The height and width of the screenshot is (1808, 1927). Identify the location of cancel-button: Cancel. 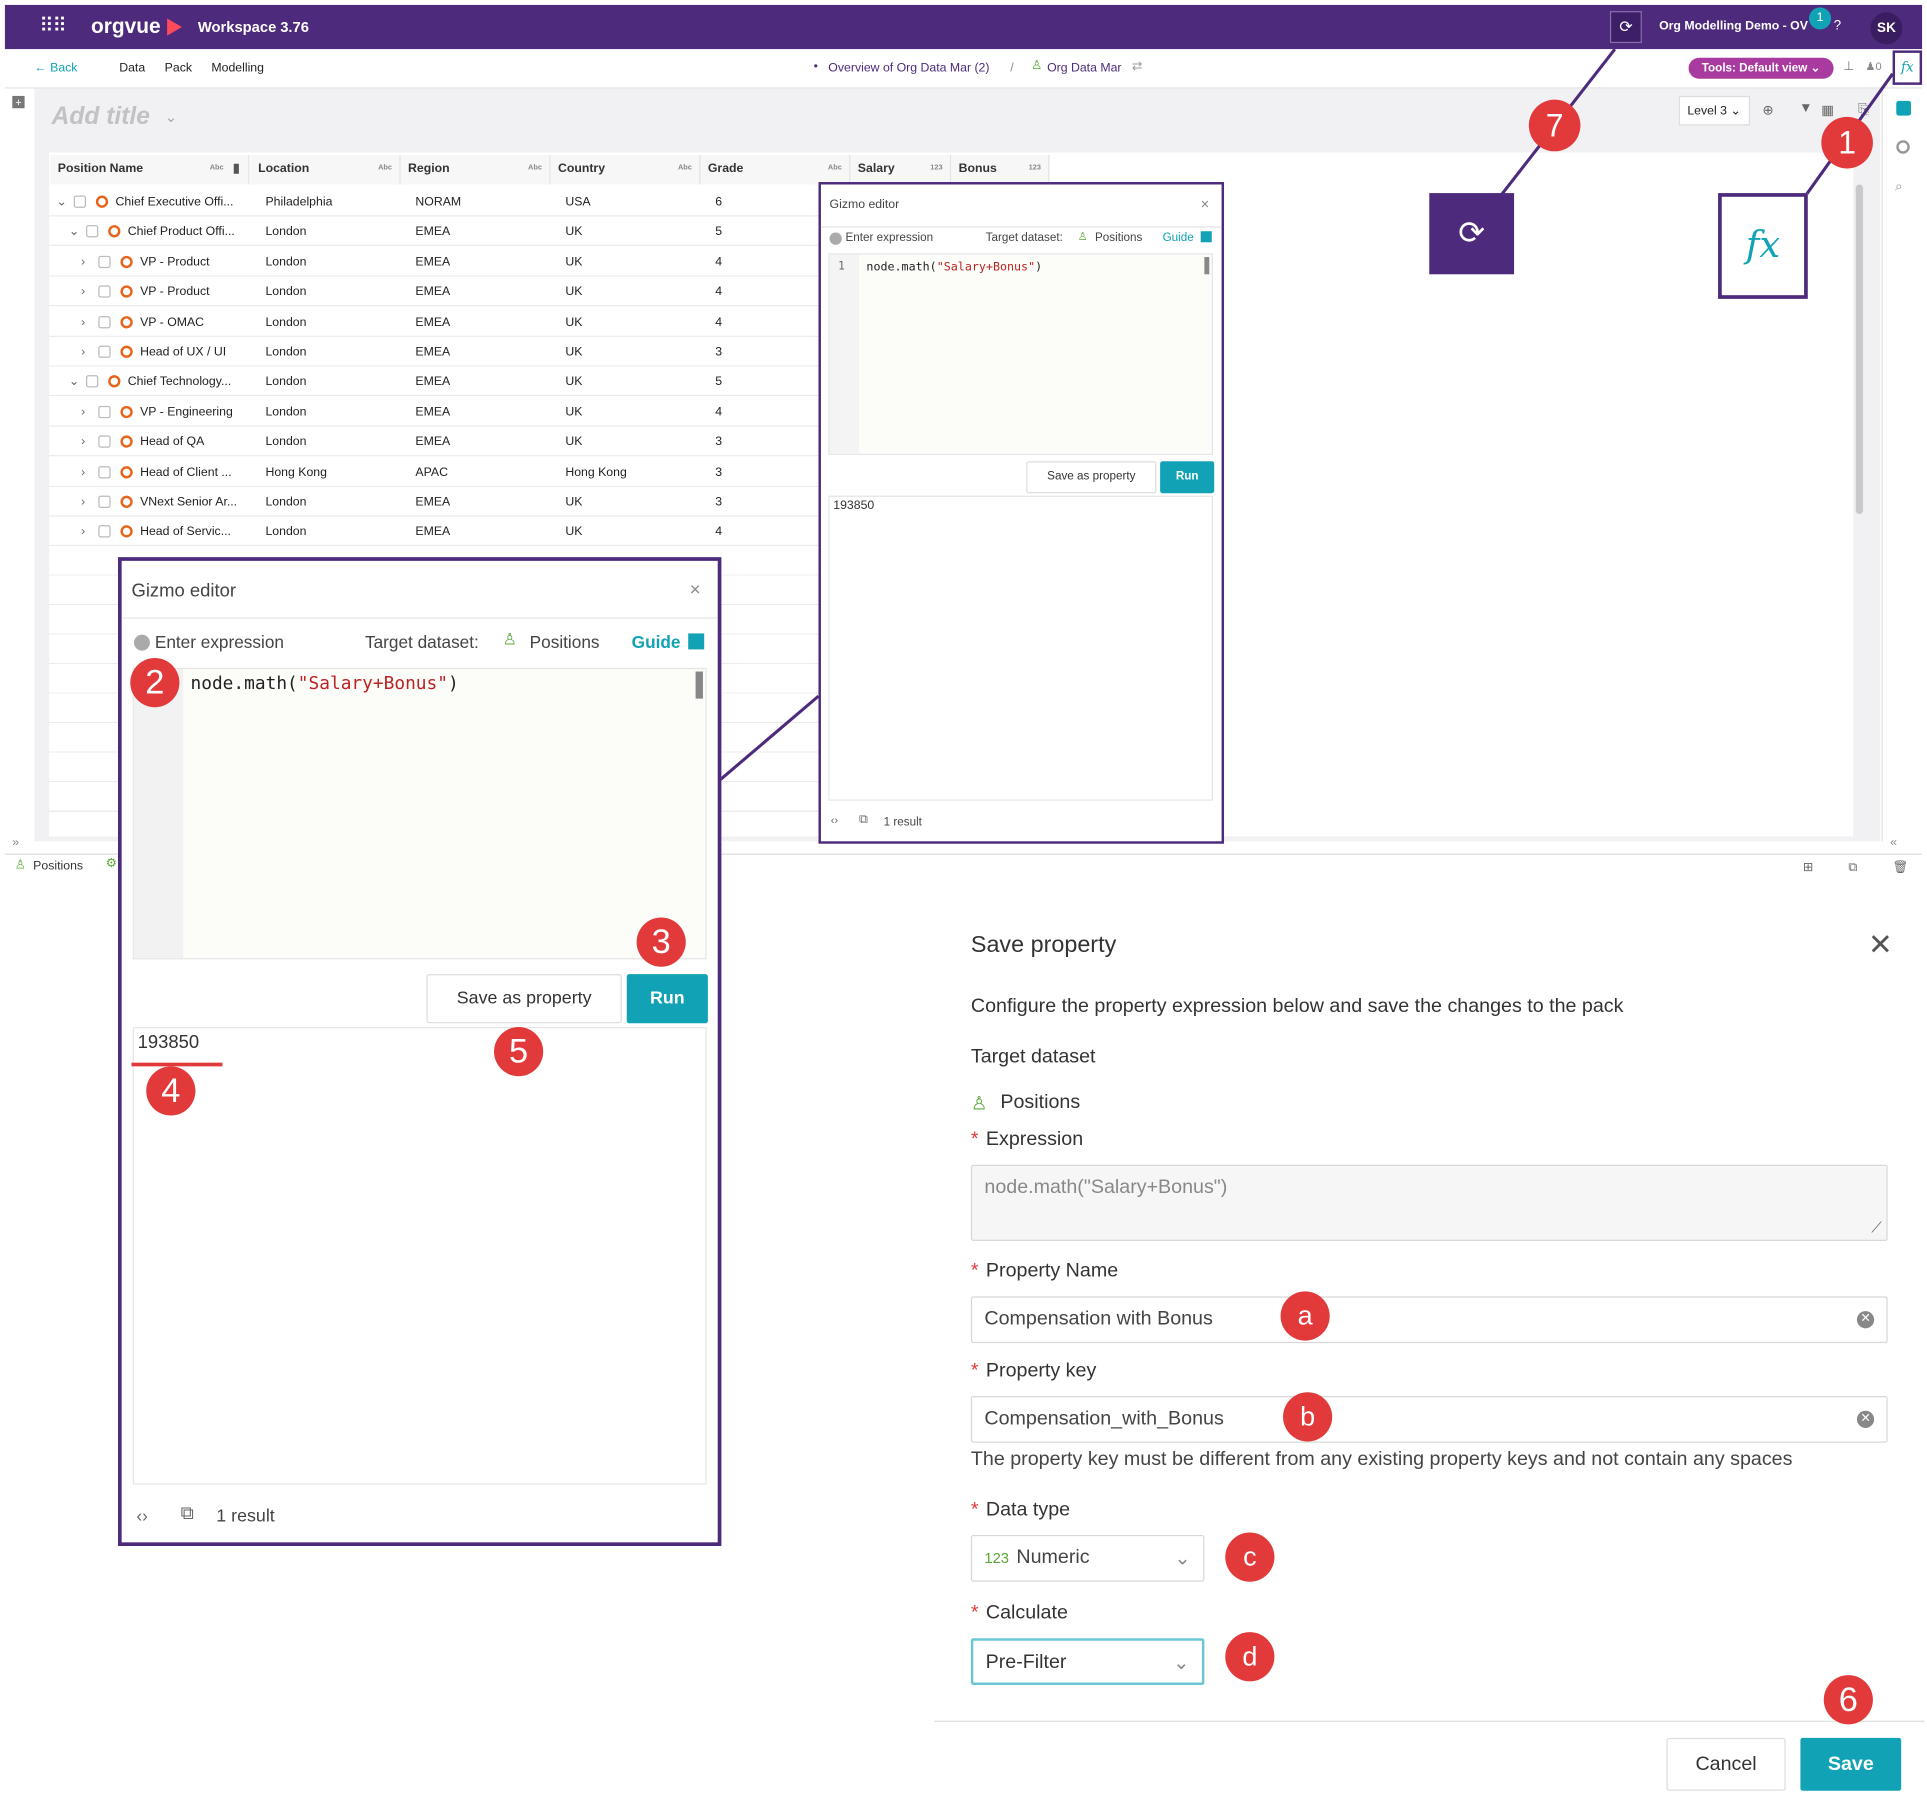
(1726, 1764).